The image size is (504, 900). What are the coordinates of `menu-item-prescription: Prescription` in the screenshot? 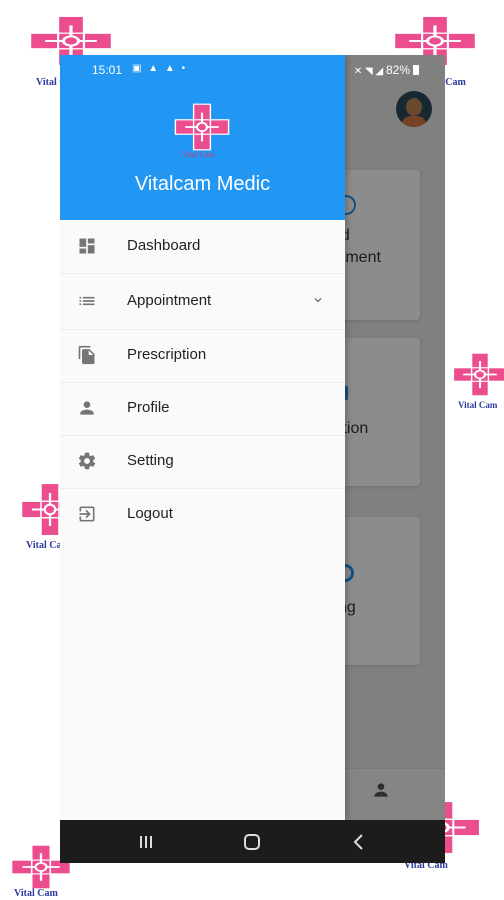 It's located at (202, 356).